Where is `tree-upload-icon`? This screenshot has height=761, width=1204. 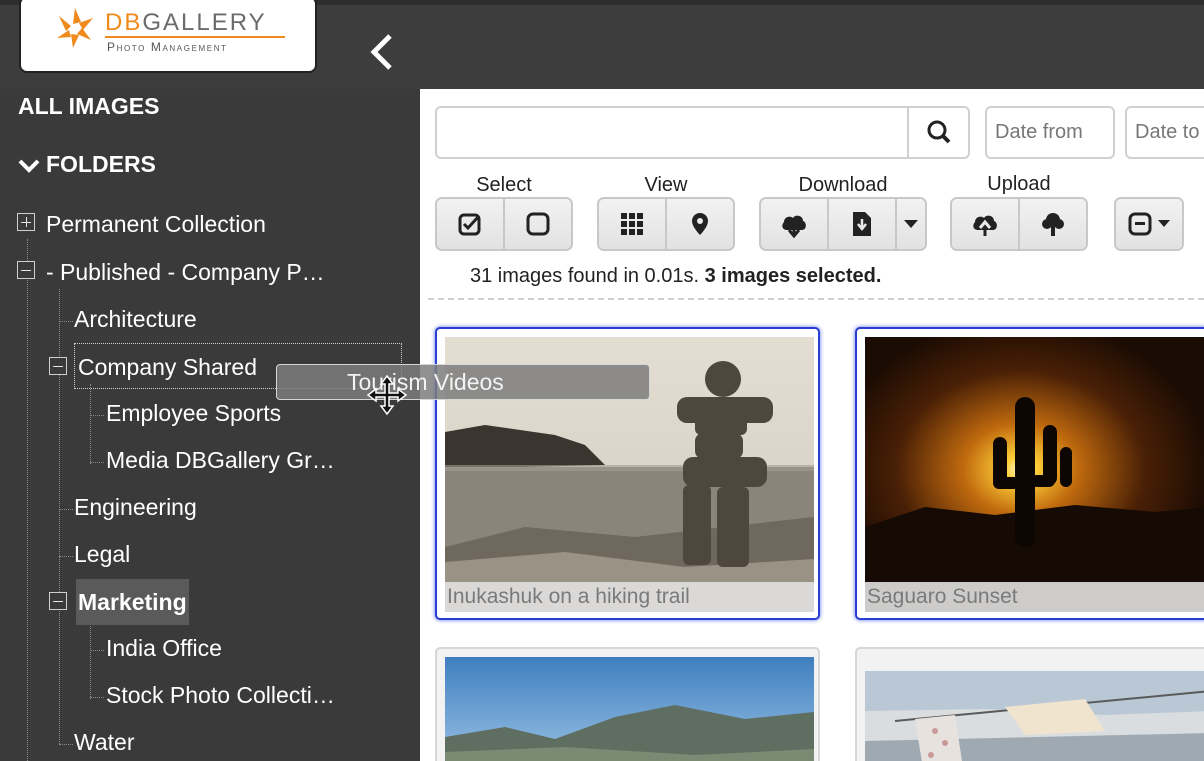
tree-upload-icon is located at coordinates (1053, 224).